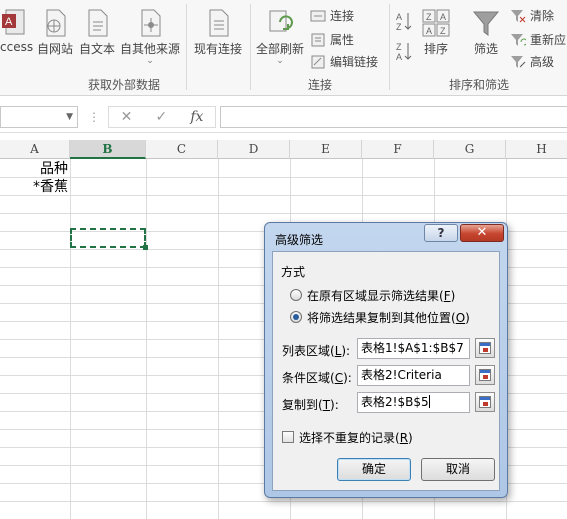 The width and height of the screenshot is (567, 519). Describe the element at coordinates (319, 85) in the screenshot. I see `group-label-connections: 连接` at that location.